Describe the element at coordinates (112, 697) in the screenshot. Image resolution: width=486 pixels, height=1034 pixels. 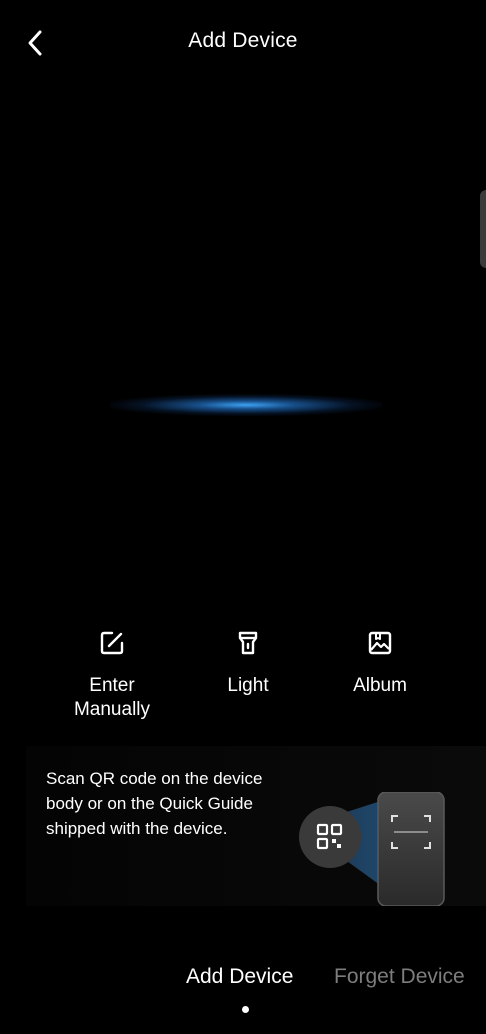
I see `enter-manually-label: Enter Manually` at that location.